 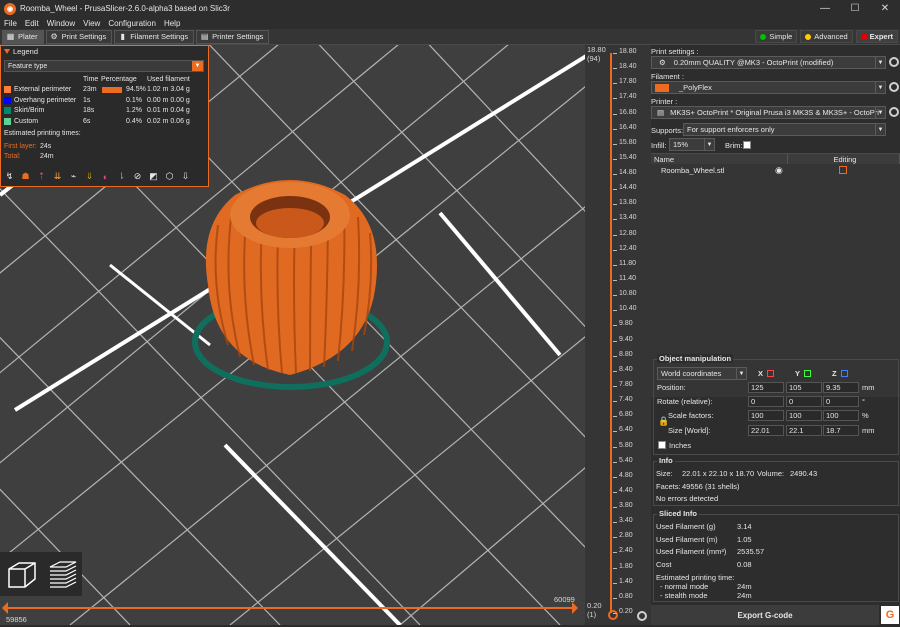 I want to click on brim-checkbox, so click(x=747, y=145).